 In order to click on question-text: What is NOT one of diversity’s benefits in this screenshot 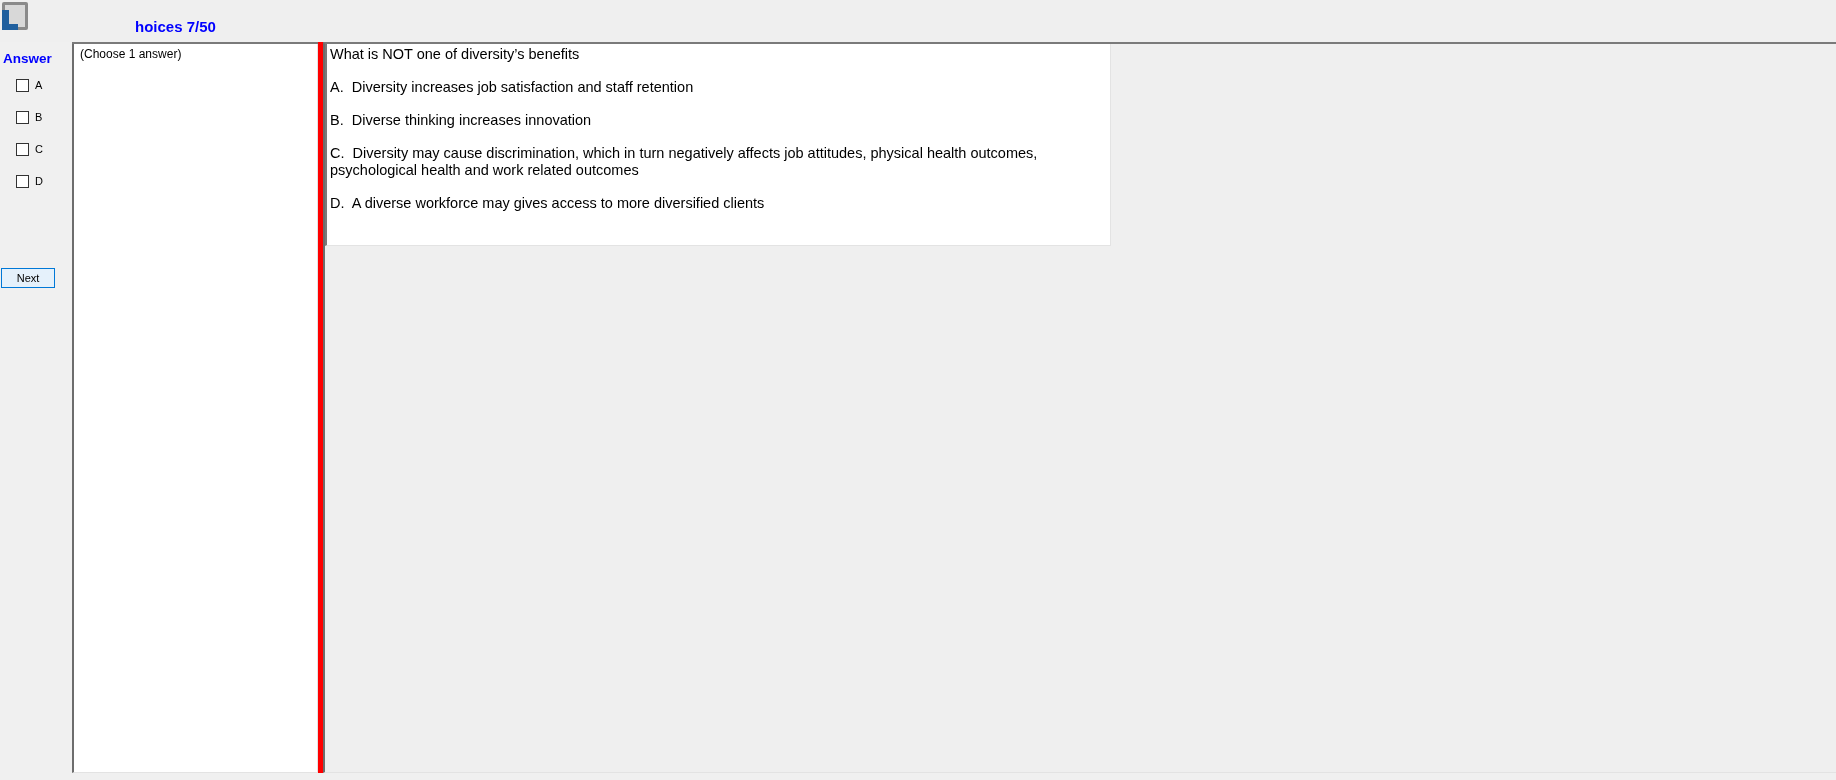, I will do `click(455, 54)`.